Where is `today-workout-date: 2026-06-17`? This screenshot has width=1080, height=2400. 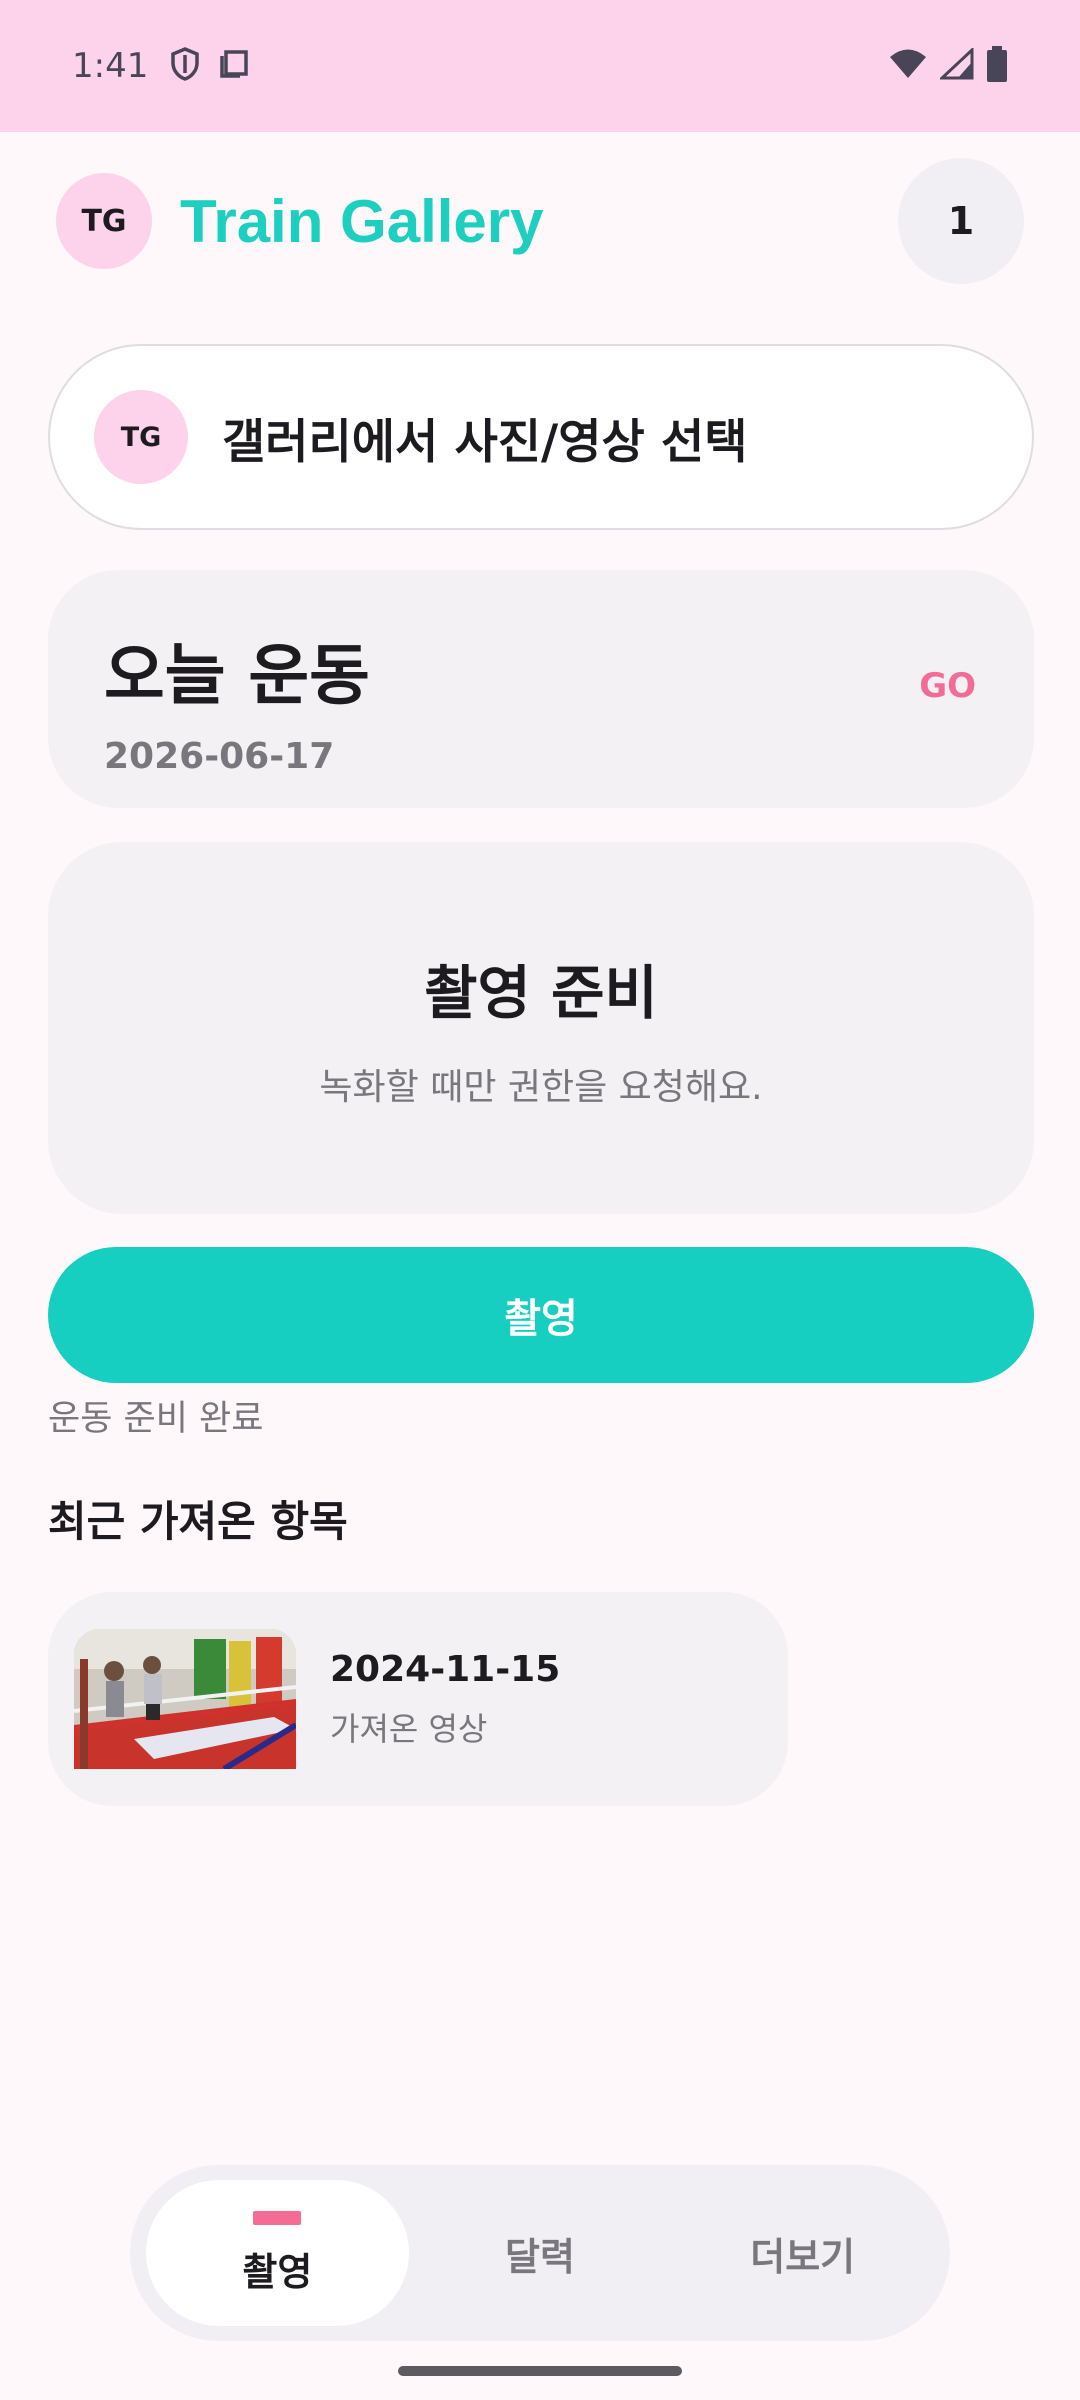
today-workout-date: 2026-06-17 is located at coordinates (219, 756).